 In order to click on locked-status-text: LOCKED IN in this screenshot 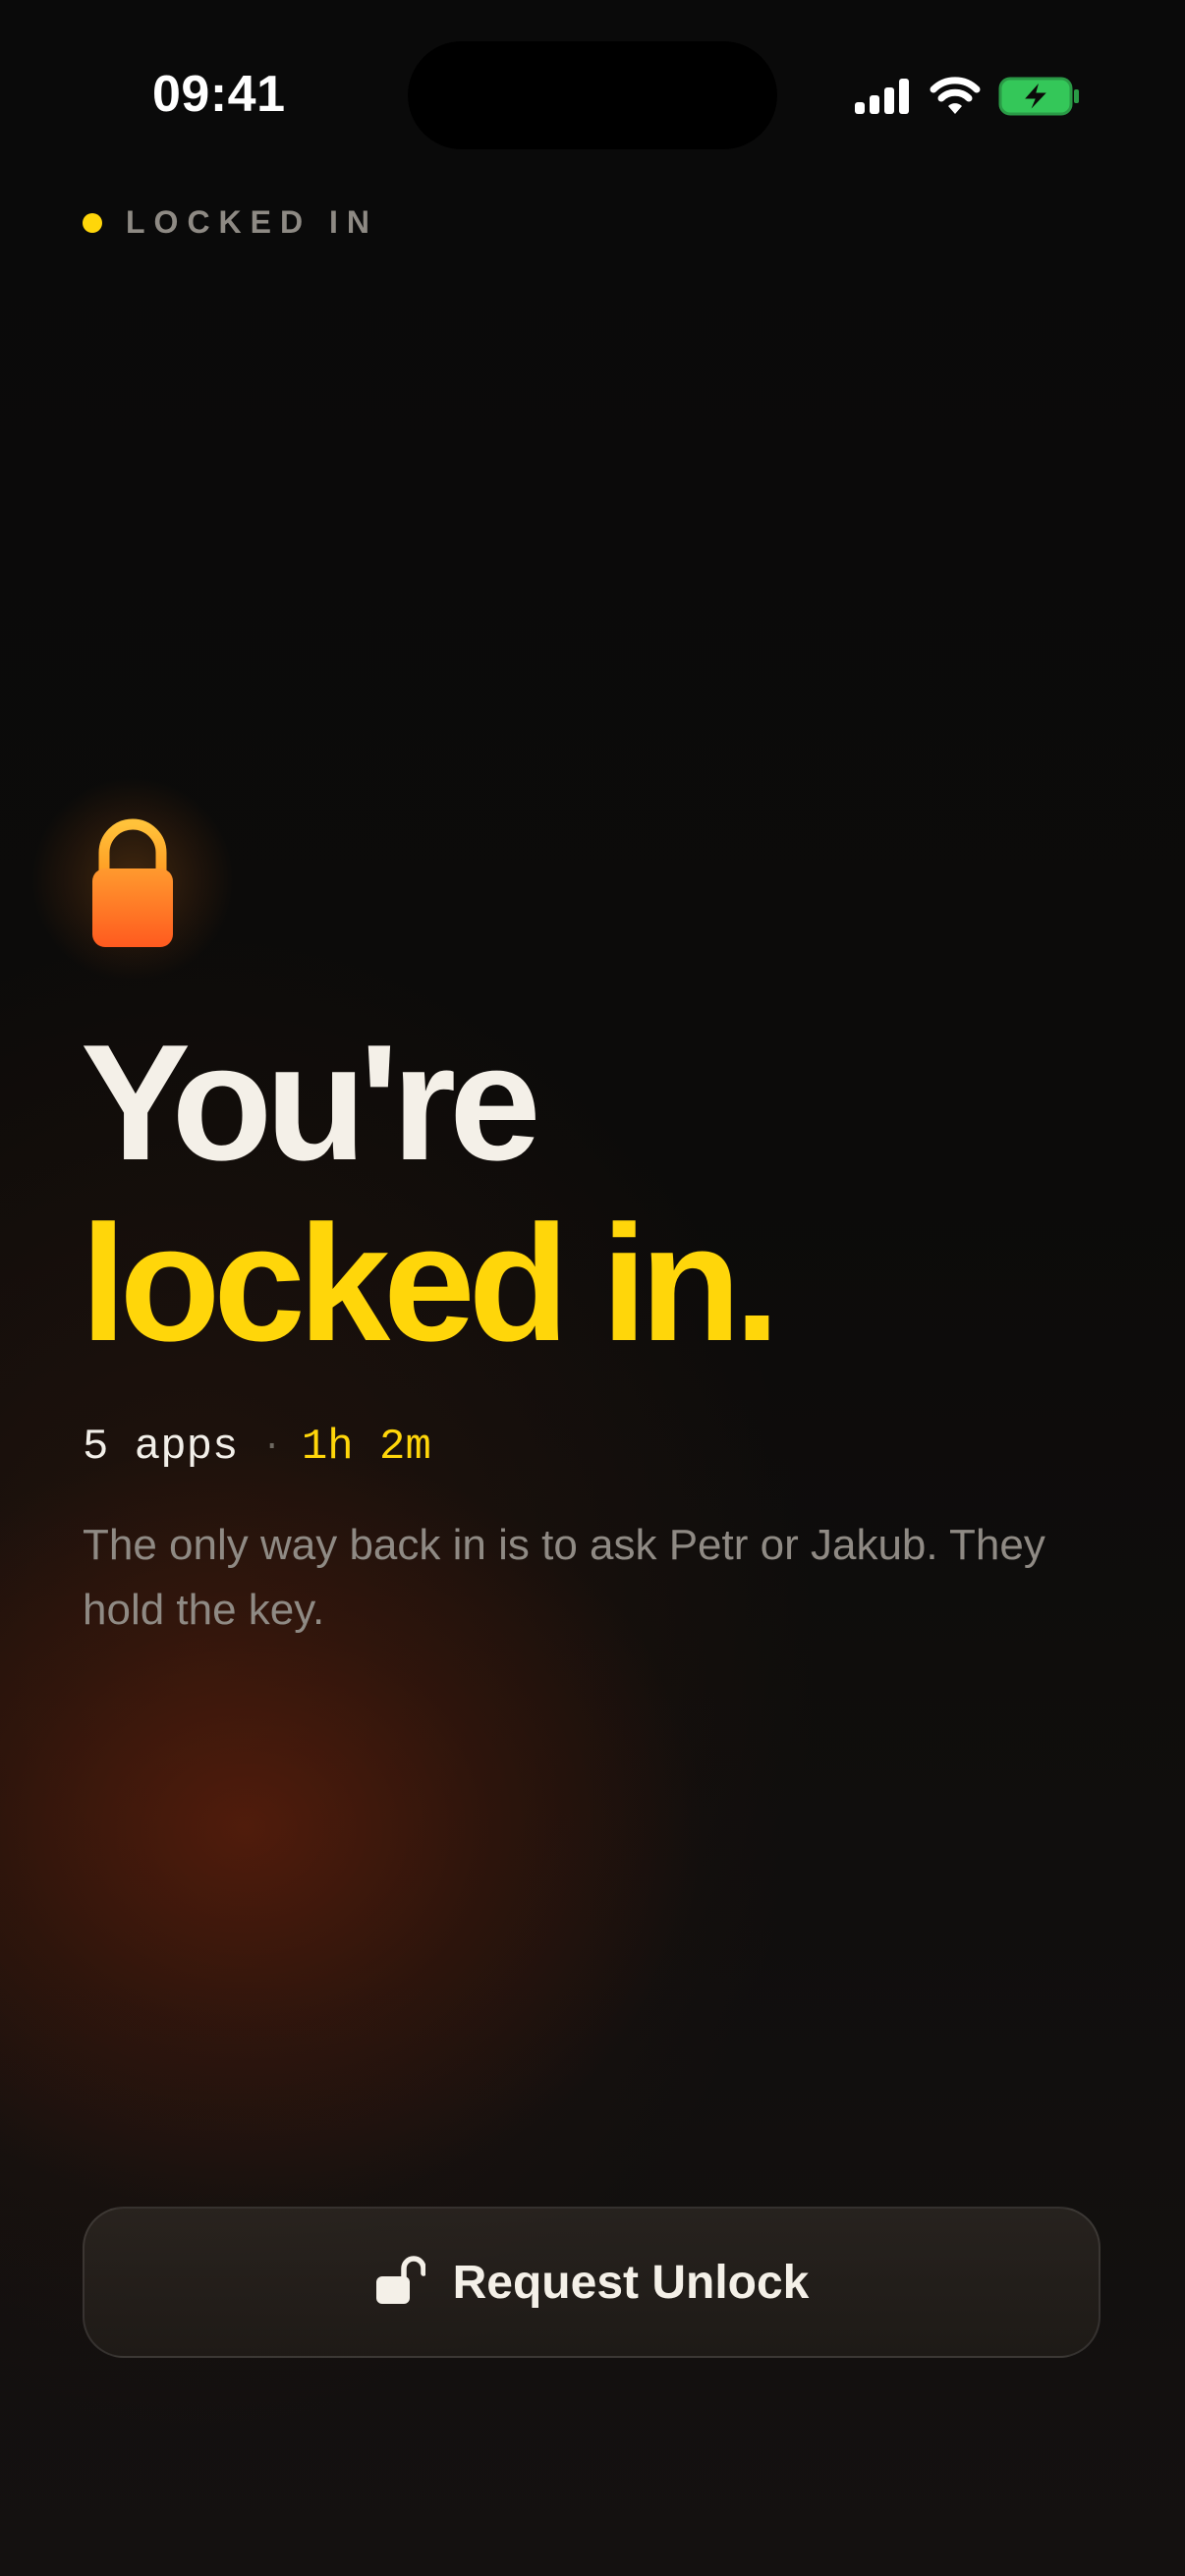, I will do `click(252, 222)`.